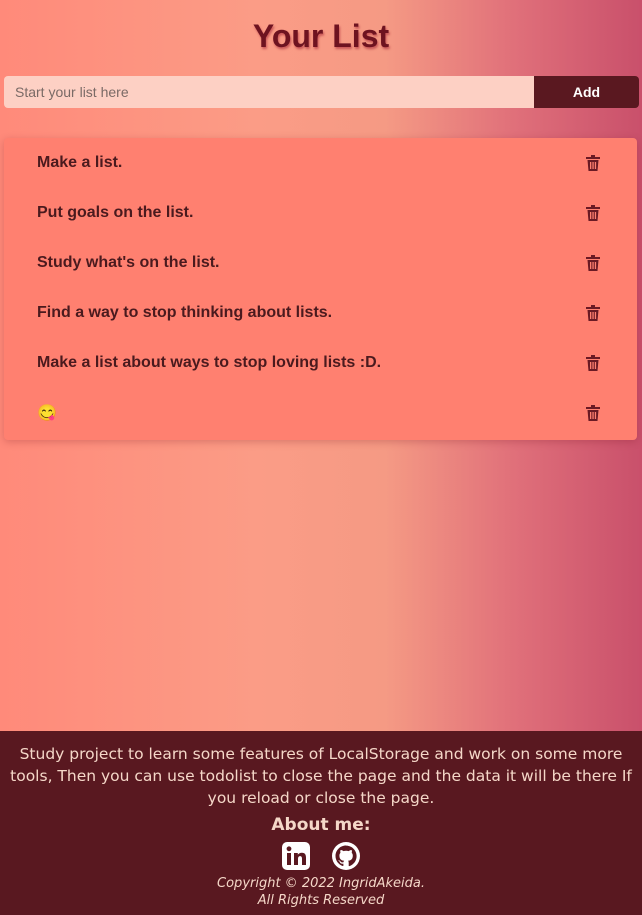  Describe the element at coordinates (47, 413) in the screenshot. I see `list-item-text: 😋` at that location.